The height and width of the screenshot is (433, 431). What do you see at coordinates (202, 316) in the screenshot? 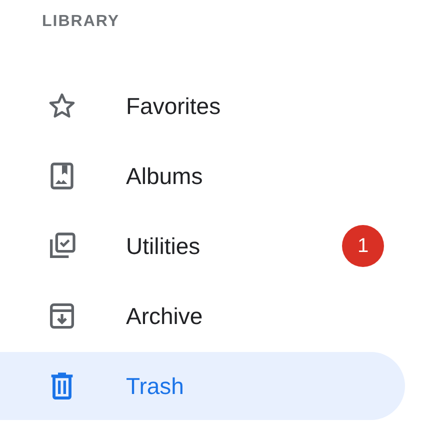
I see `nav-item: Archive` at bounding box center [202, 316].